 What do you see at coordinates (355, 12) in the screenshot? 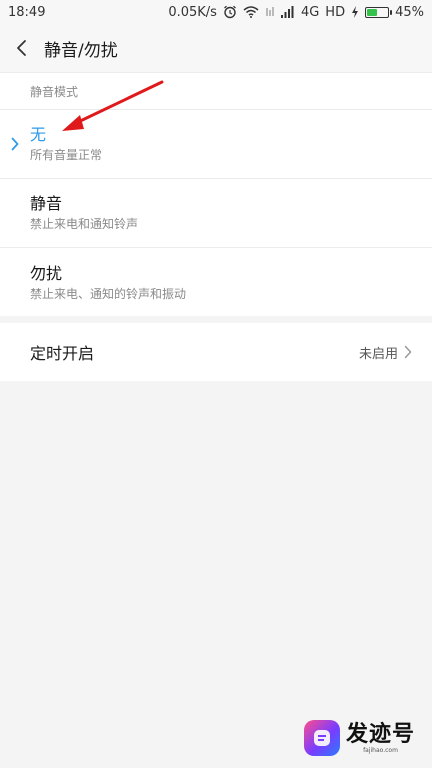
I see `charging-icon` at bounding box center [355, 12].